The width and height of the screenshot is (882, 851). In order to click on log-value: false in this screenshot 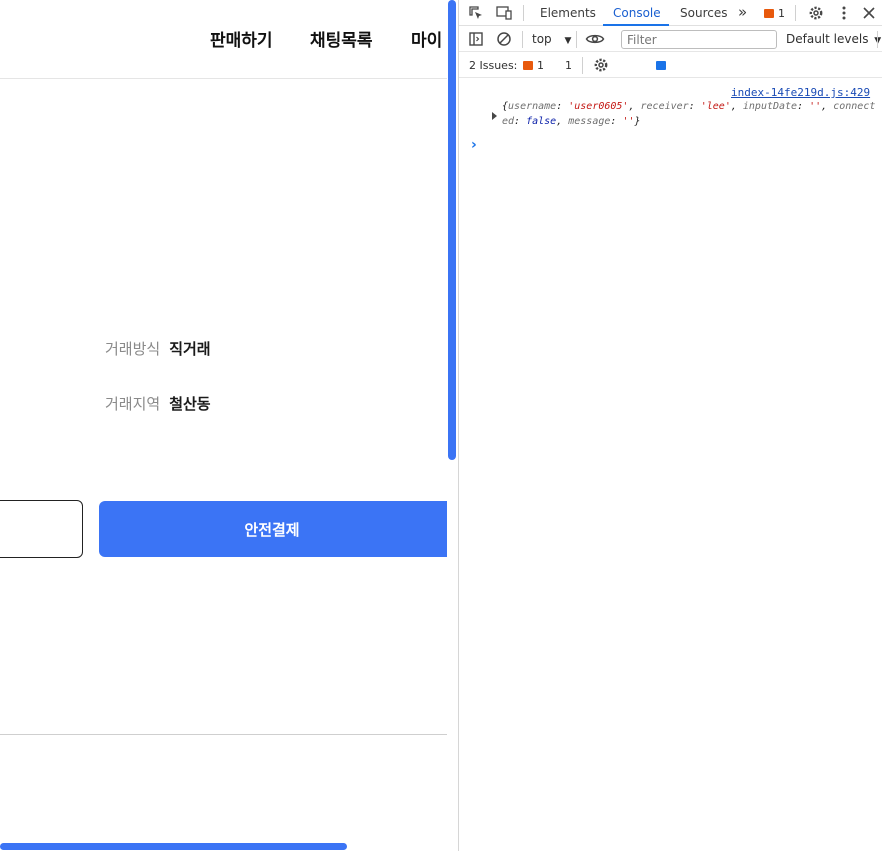, I will do `click(541, 121)`.